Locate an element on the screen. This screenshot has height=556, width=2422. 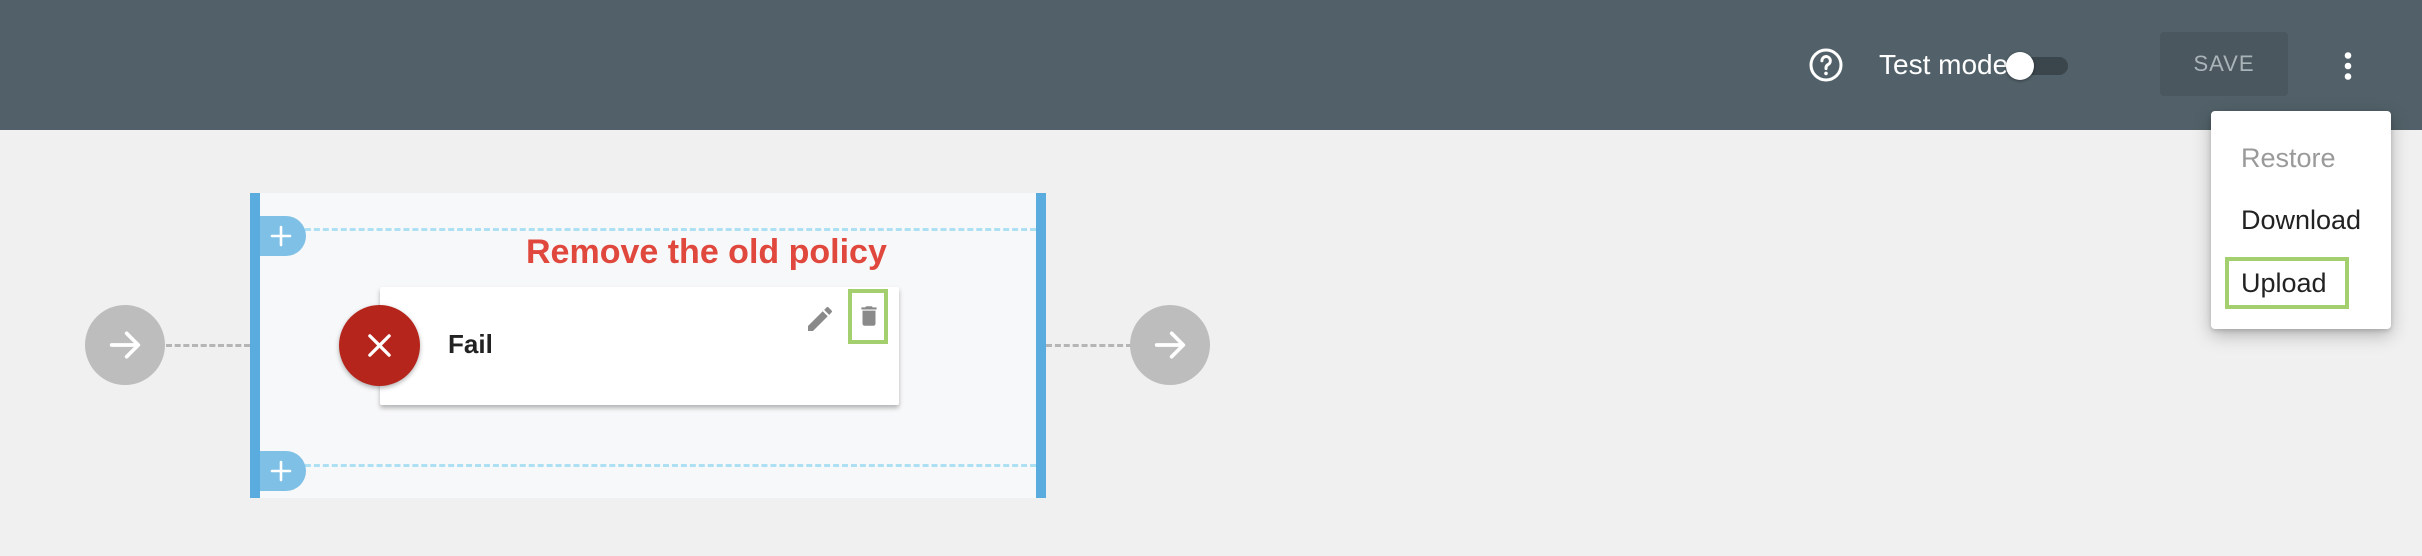
save-button: SAVE is located at coordinates (2224, 64).